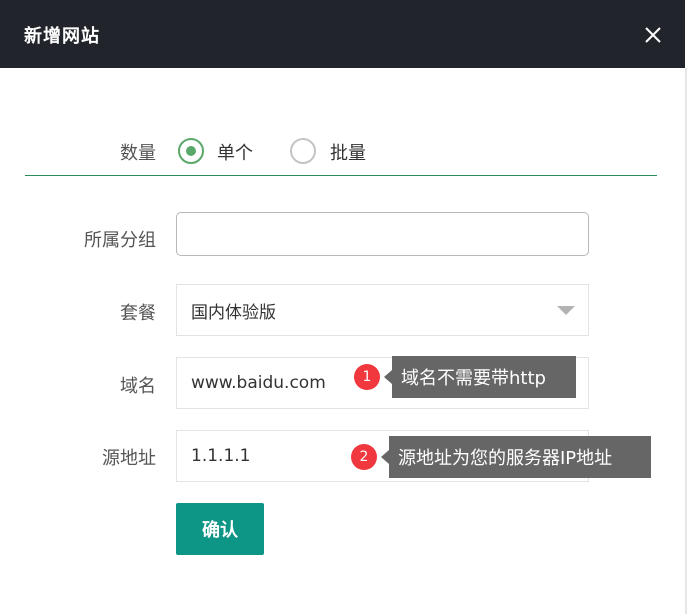 Image resolution: width=687 pixels, height=614 pixels. I want to click on domain-label: 域名, so click(138, 386).